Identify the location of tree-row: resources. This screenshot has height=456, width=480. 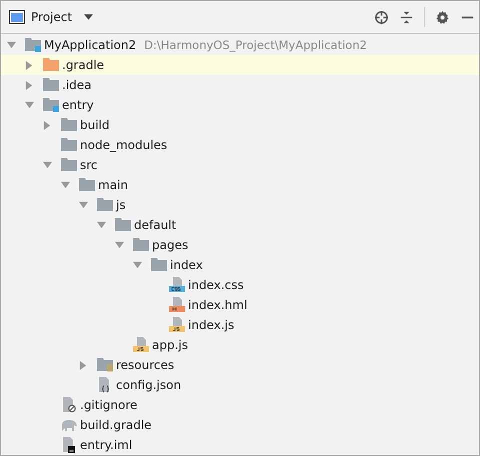
(240, 365).